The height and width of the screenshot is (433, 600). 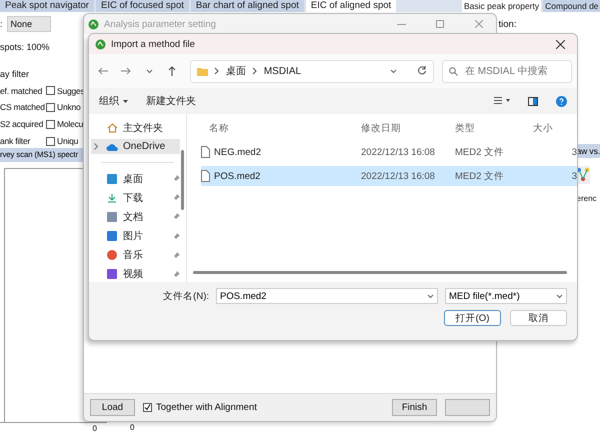 What do you see at coordinates (135, 217) in the screenshot?
I see `sidebar-item: 文档` at bounding box center [135, 217].